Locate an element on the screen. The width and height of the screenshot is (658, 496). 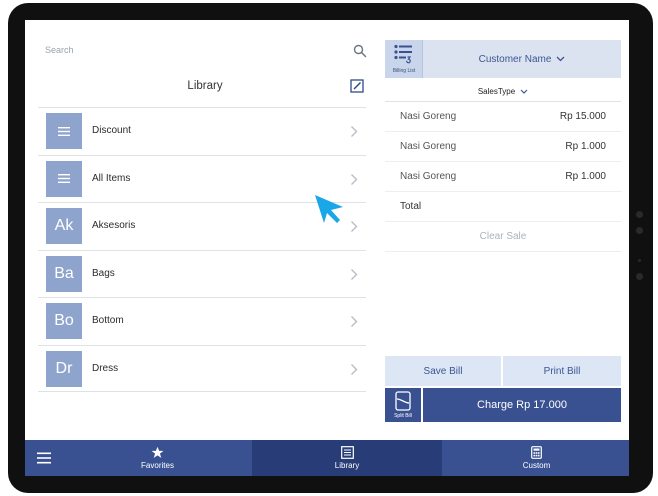
total-row: Total is located at coordinates (503, 207).